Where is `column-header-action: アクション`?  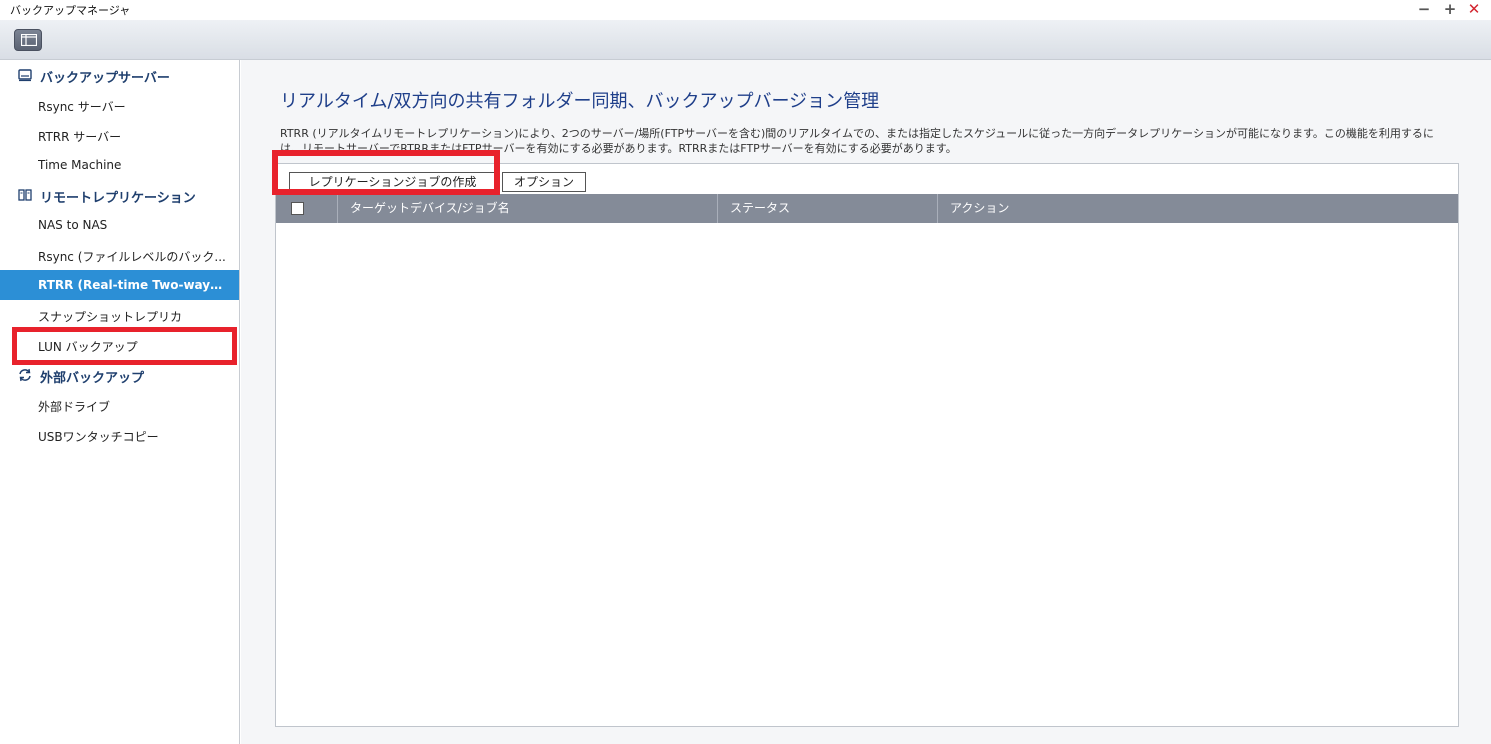
column-header-action: アクション is located at coordinates (1197, 208).